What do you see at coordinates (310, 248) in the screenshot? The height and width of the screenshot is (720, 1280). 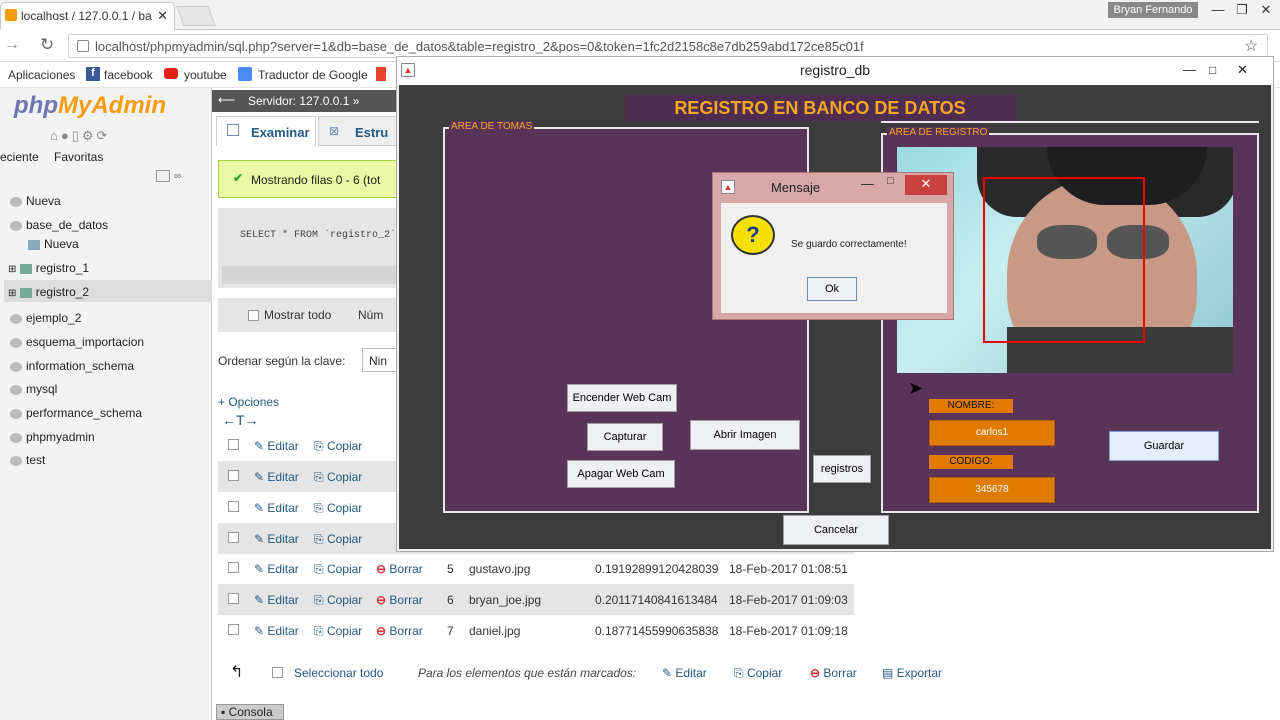 I see `sql-query-box: SELECT * FROM `registro_2`` at bounding box center [310, 248].